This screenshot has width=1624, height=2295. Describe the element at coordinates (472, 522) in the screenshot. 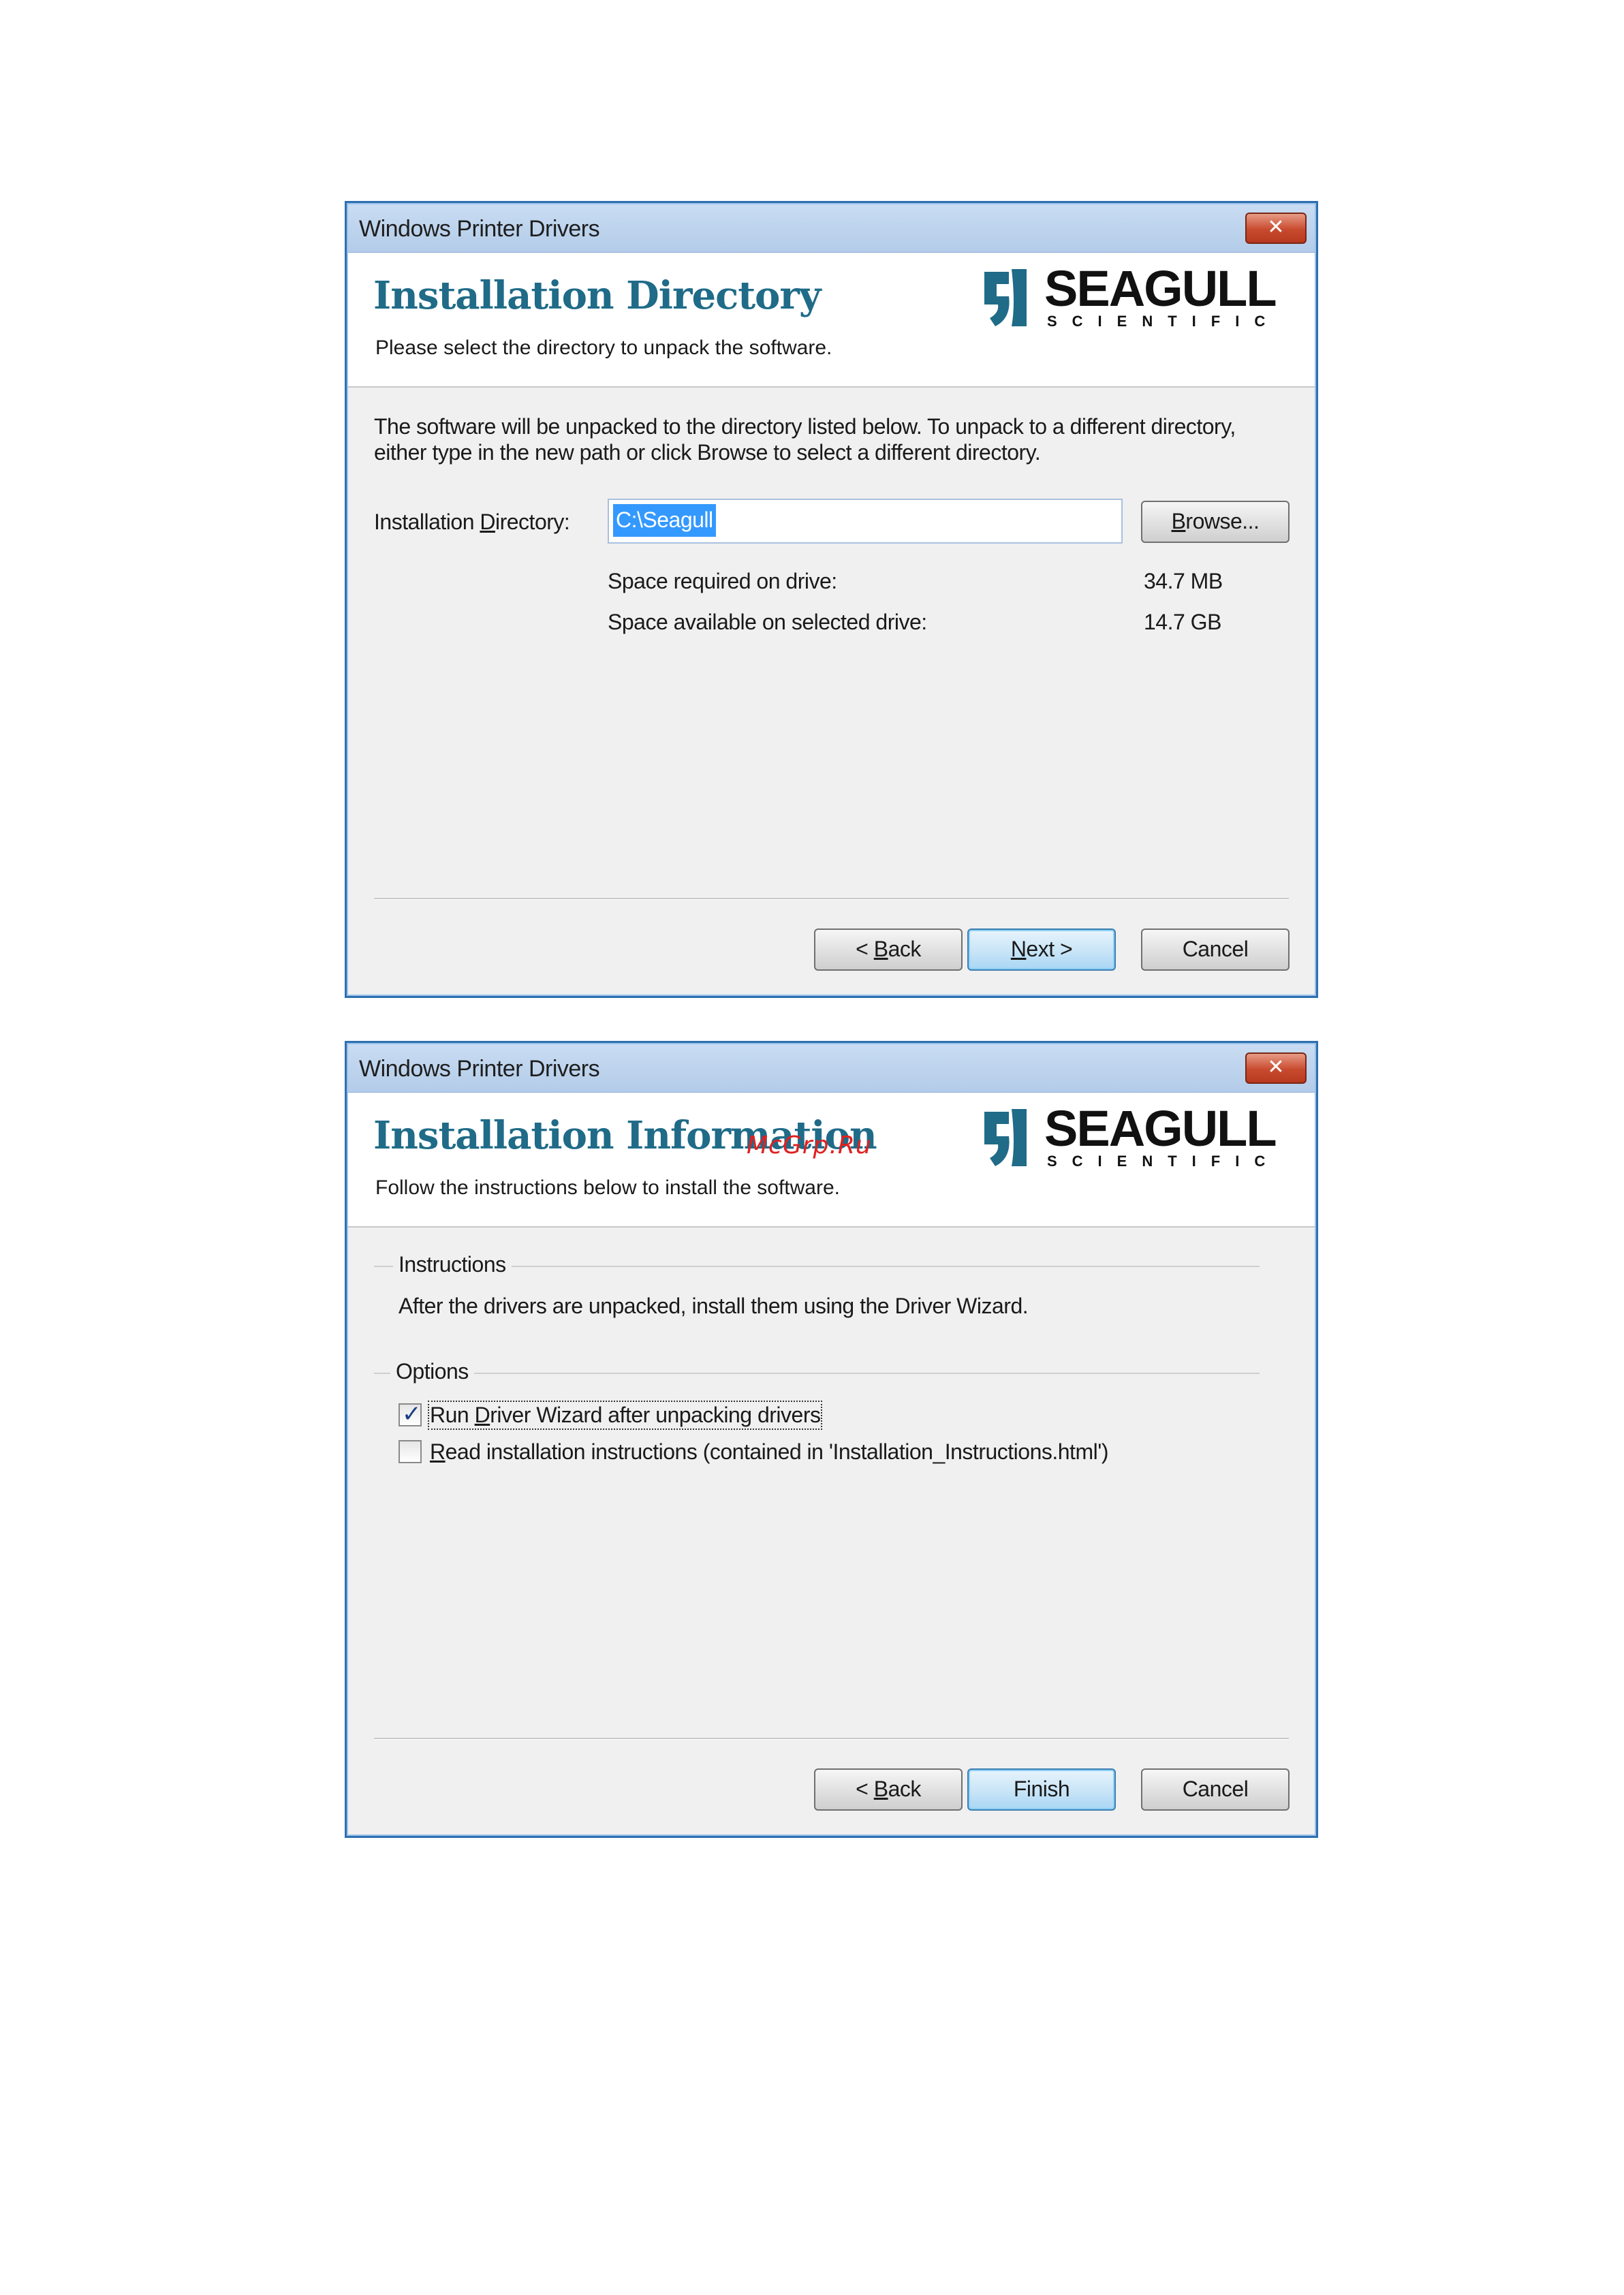

I see `installation-directory-label: Installation Directory:` at that location.